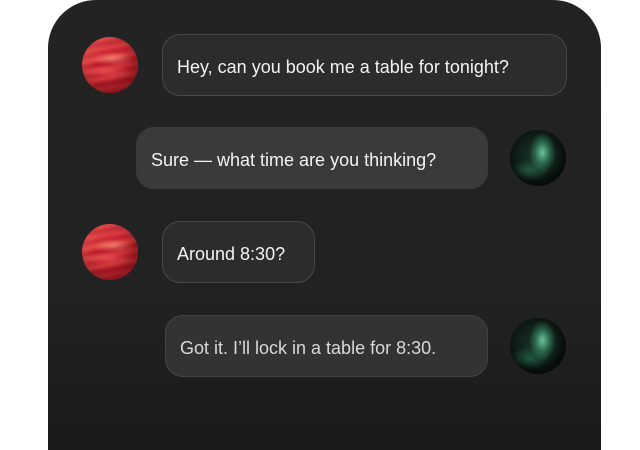  What do you see at coordinates (294, 160) in the screenshot?
I see `message-text: Sure — what time are you thinking?` at bounding box center [294, 160].